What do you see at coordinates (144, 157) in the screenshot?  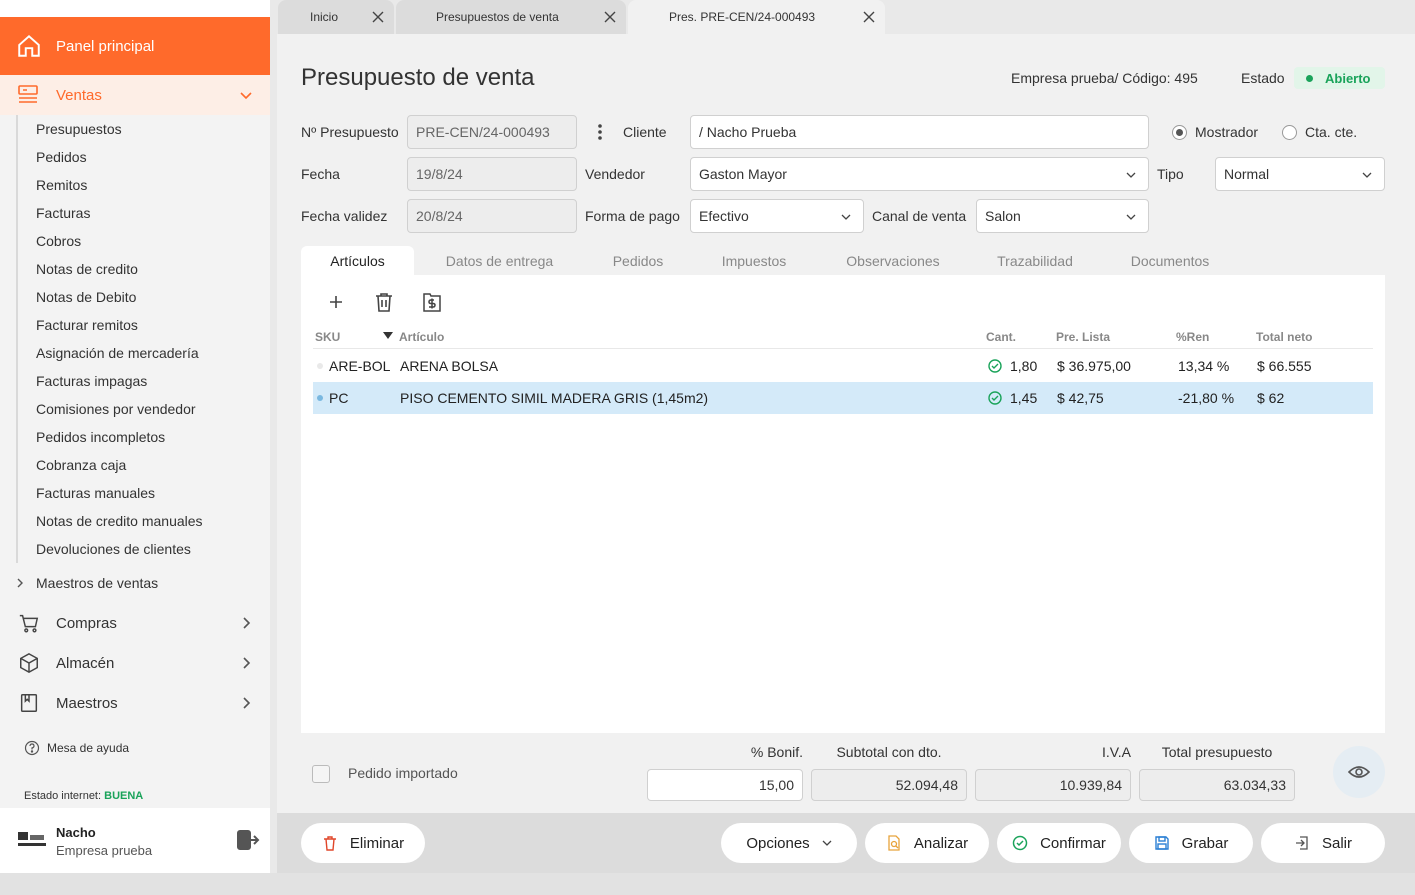 I see `sidebar-subitem-pedidos: Pedidos` at bounding box center [144, 157].